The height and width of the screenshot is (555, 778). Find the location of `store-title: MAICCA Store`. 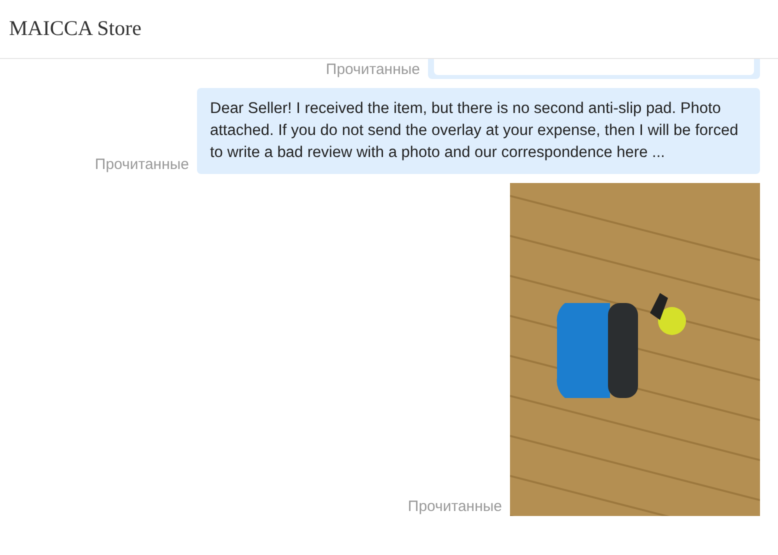

store-title: MAICCA Store is located at coordinates (75, 28).